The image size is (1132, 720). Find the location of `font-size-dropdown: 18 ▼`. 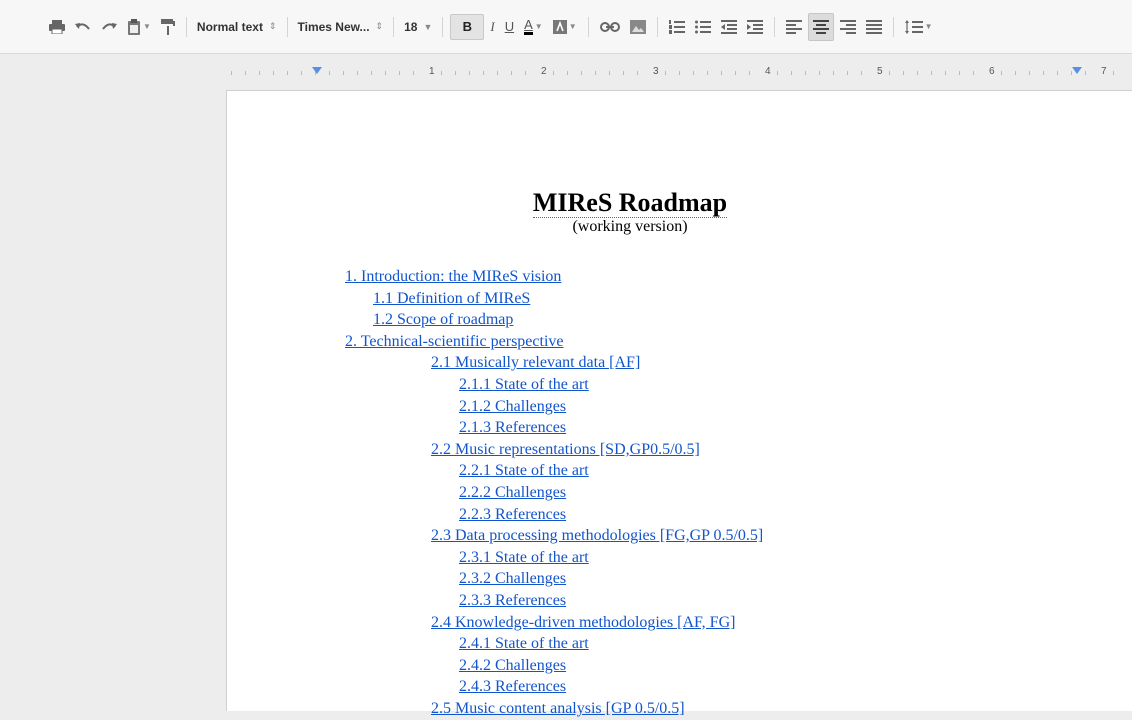

font-size-dropdown: 18 ▼ is located at coordinates (418, 27).